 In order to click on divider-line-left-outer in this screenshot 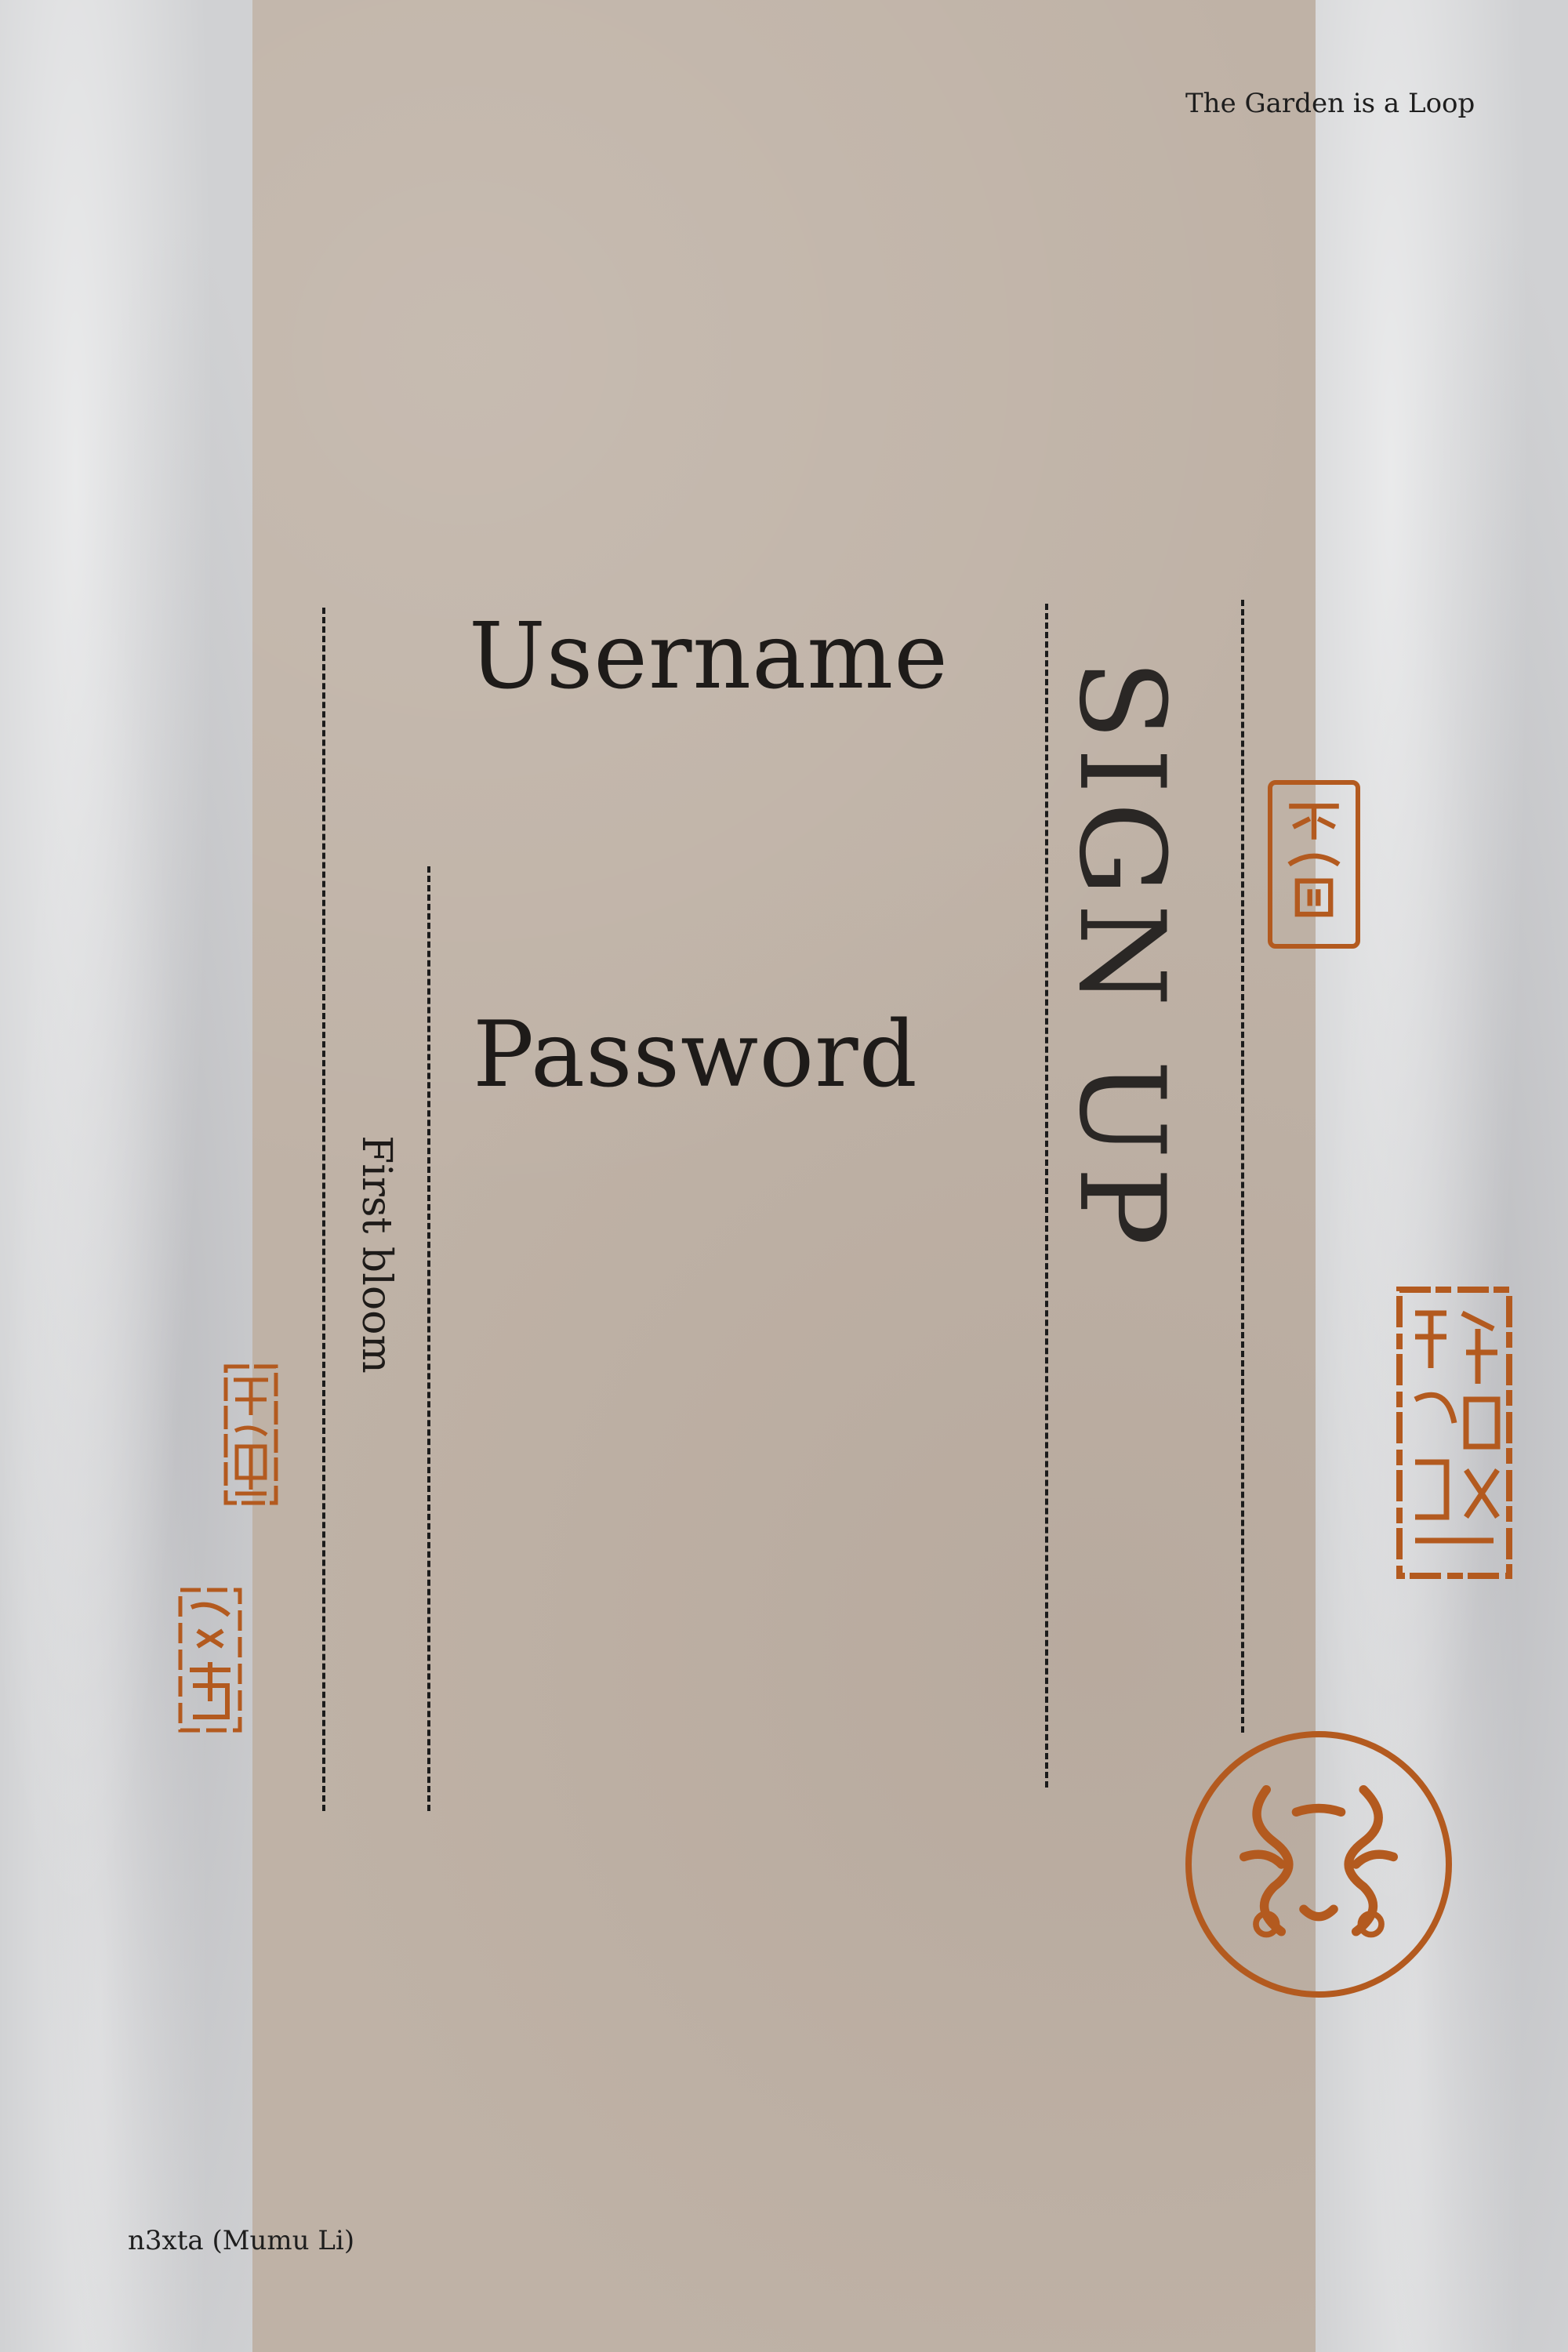, I will do `click(323, 1209)`.